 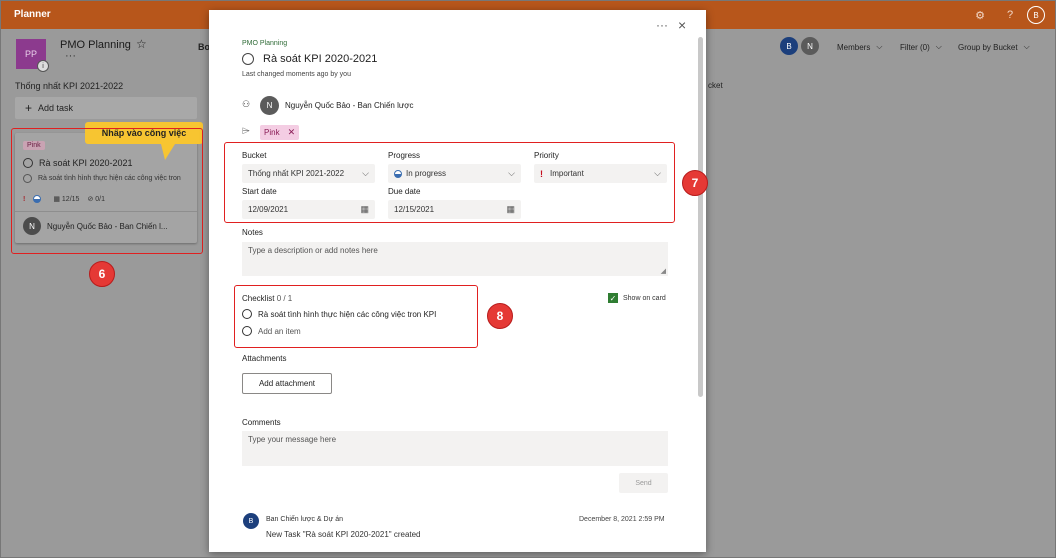 I want to click on highlight-box-task-card, so click(x=107, y=191).